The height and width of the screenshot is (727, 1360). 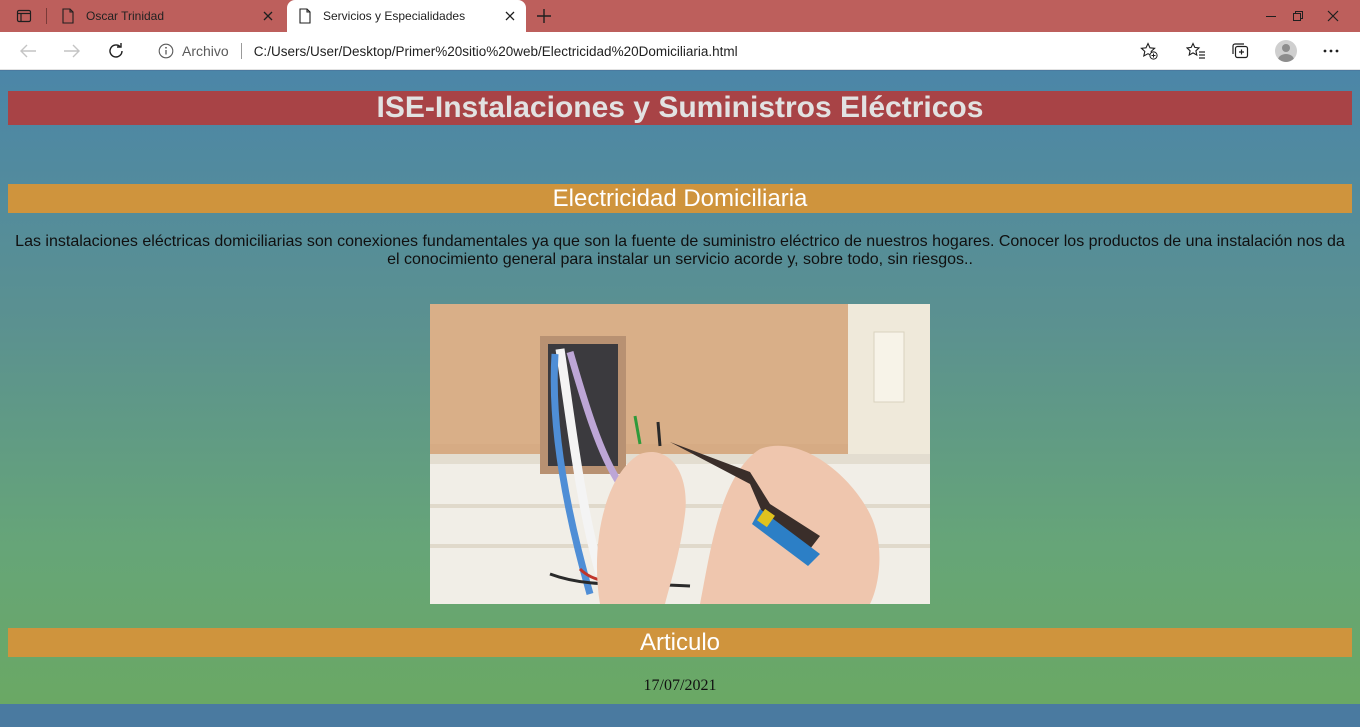 I want to click on window-close-icon, so click(x=1333, y=16).